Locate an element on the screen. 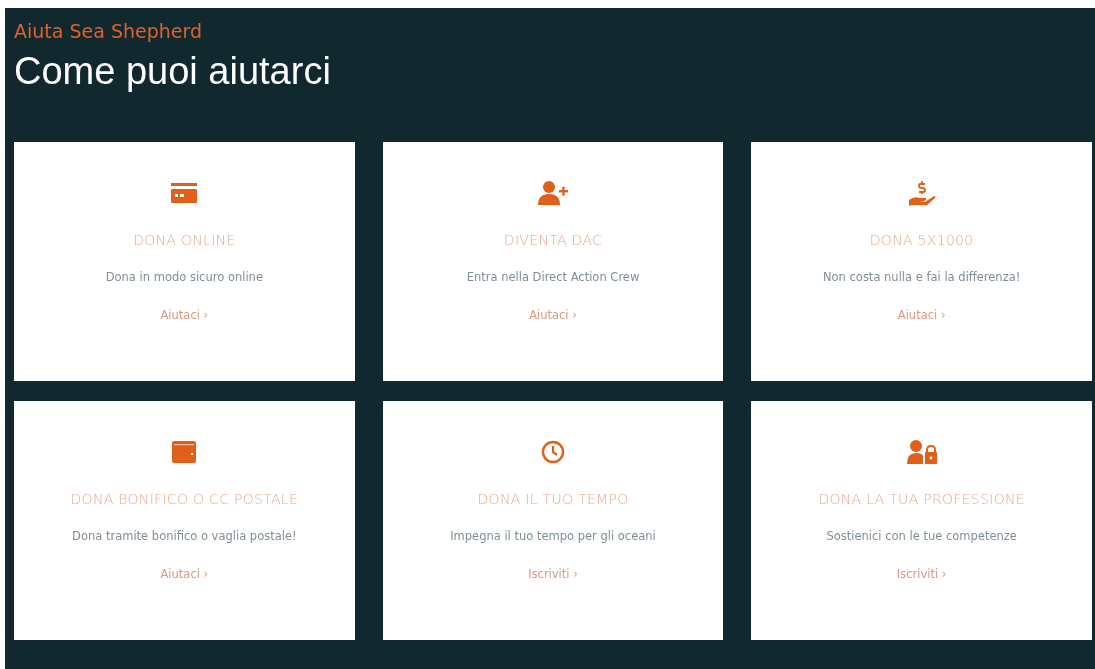  card-description: Sostienici con le tue competenze is located at coordinates (921, 536).